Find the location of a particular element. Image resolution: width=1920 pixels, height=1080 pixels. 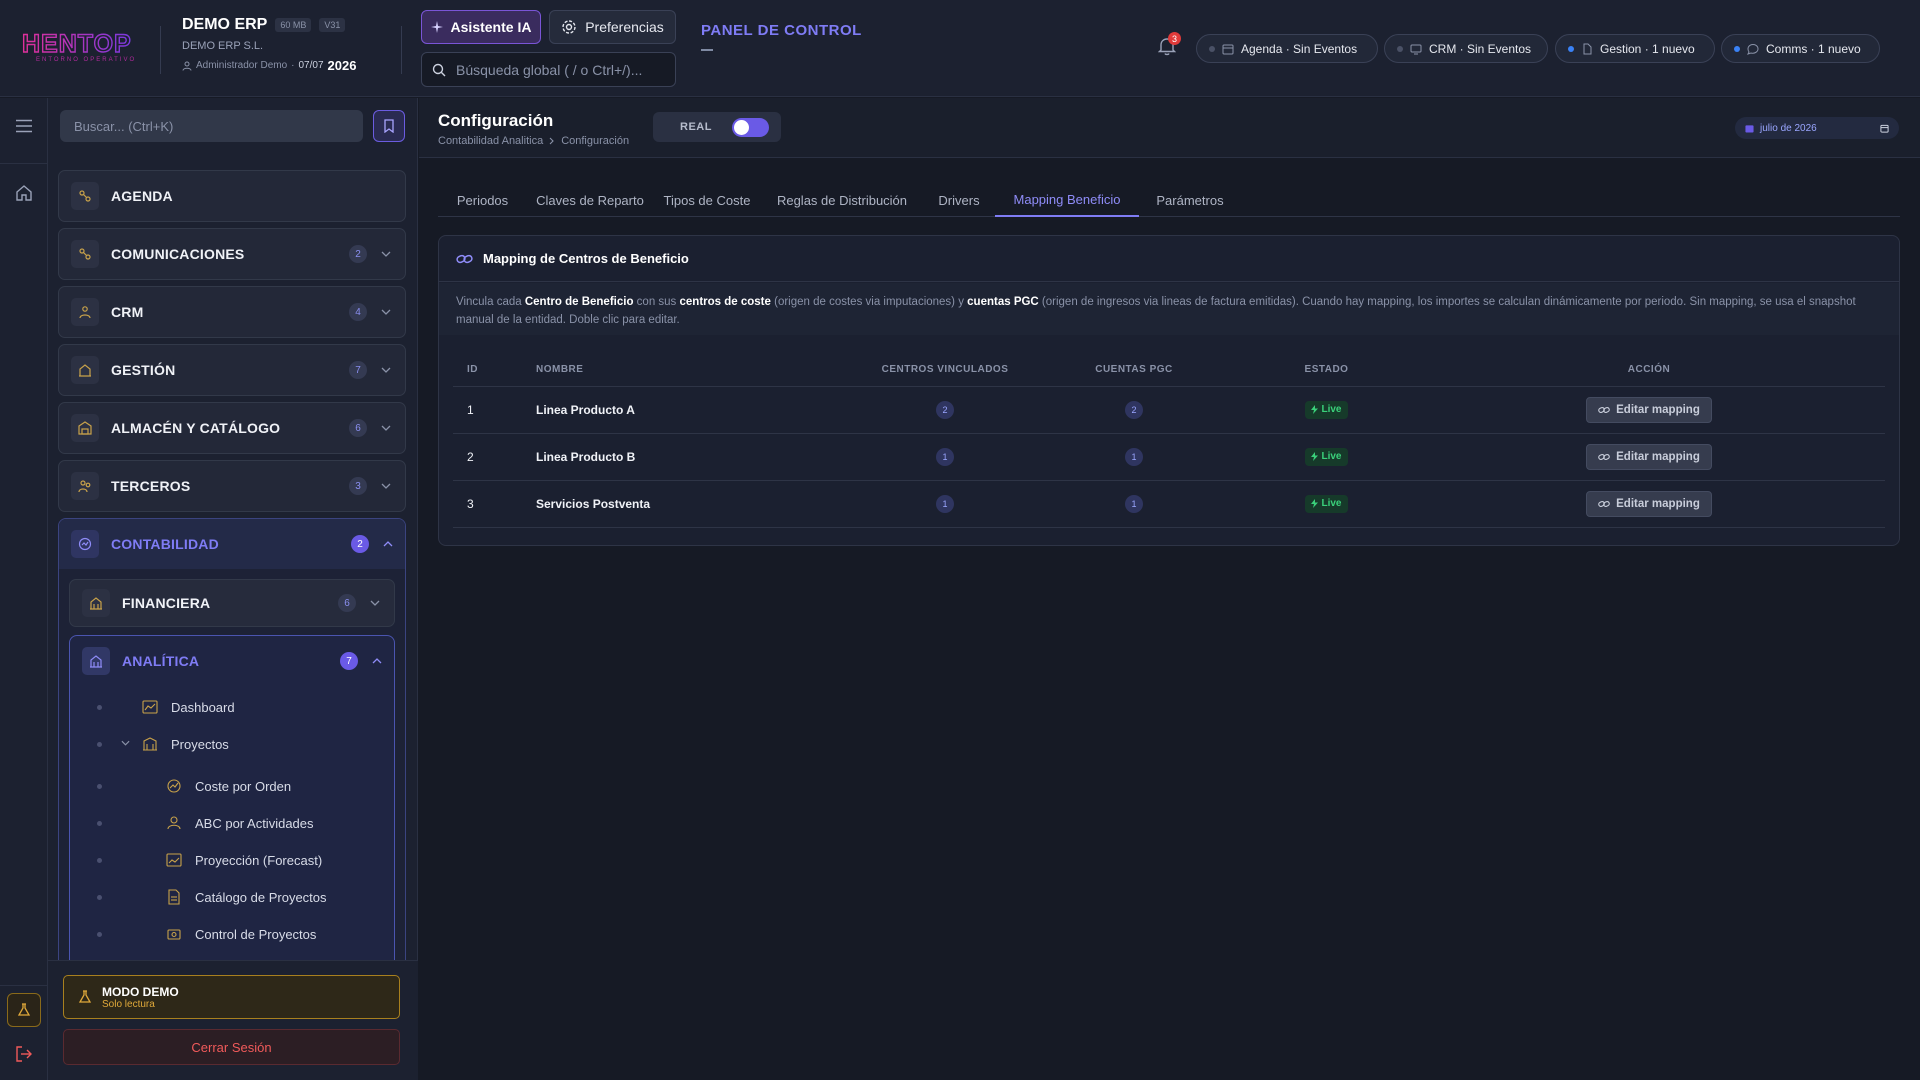

sidebar-item-gestion: GESTIÓN 7 is located at coordinates (232, 370).